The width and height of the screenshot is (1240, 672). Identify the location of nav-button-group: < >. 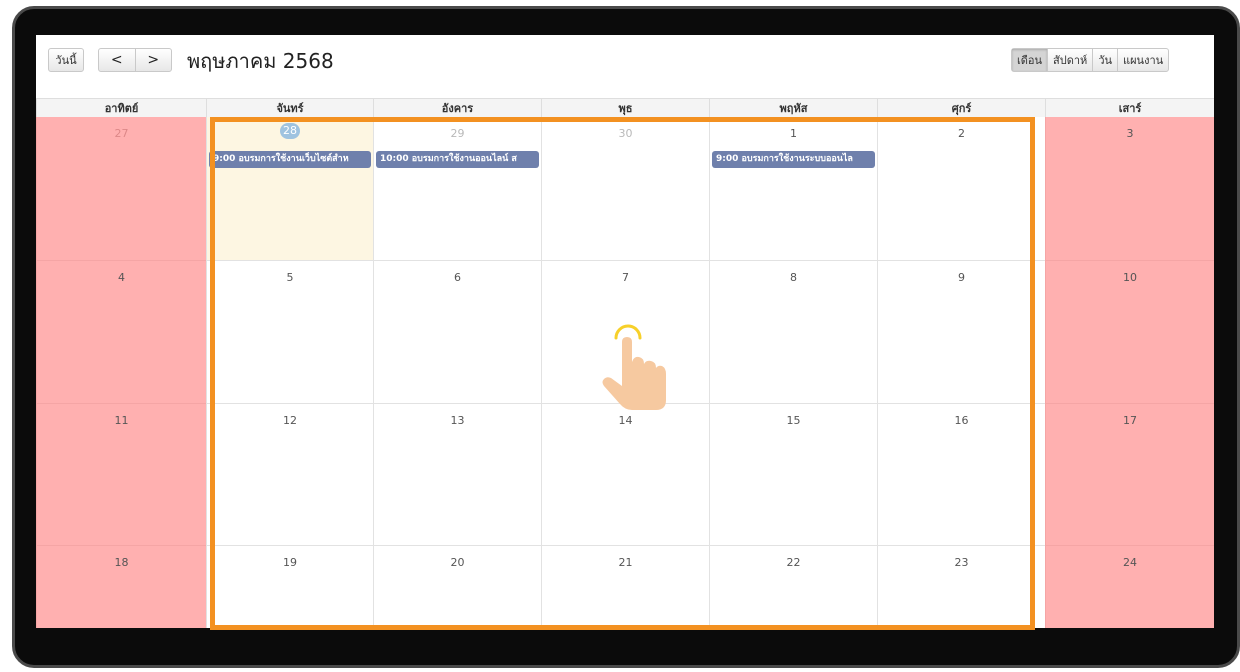
(135, 60).